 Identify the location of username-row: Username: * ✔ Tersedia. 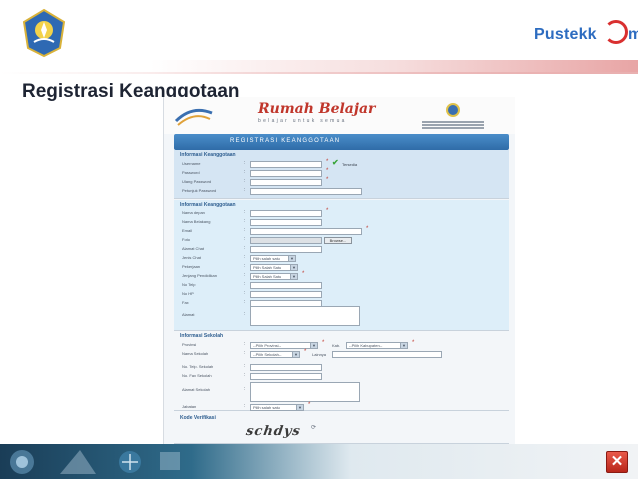
(270, 163).